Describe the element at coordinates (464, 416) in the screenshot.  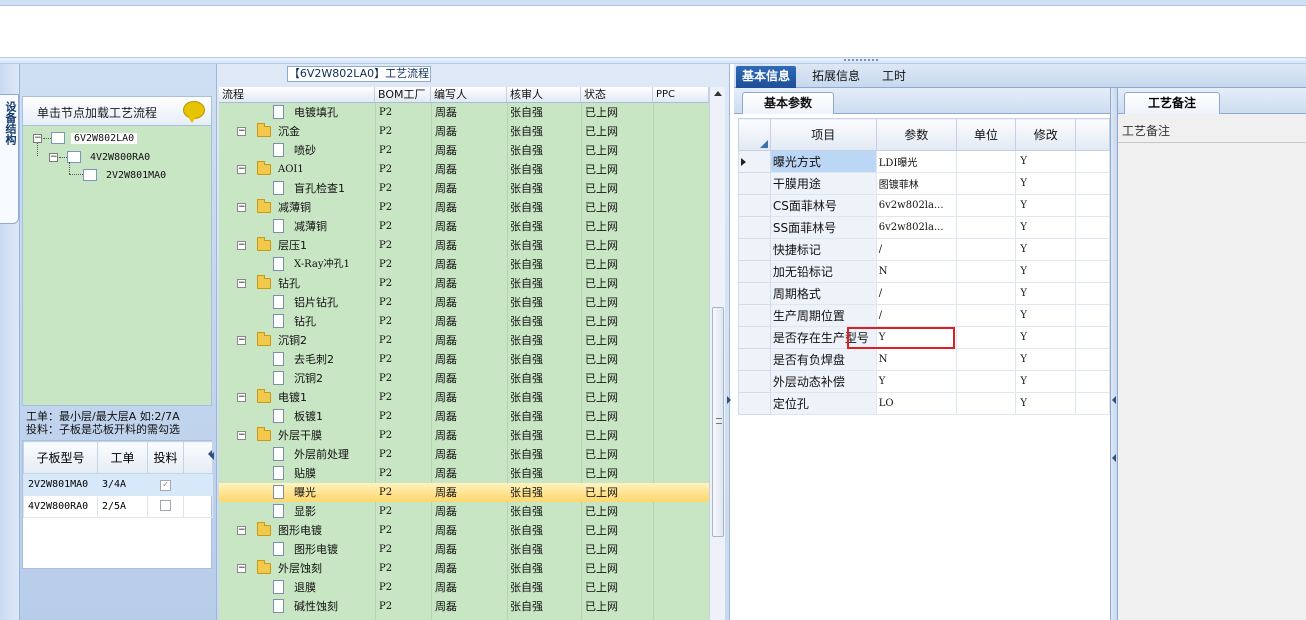
I see `process-row: 板镀1 P2 周磊 张自强 已上网` at that location.